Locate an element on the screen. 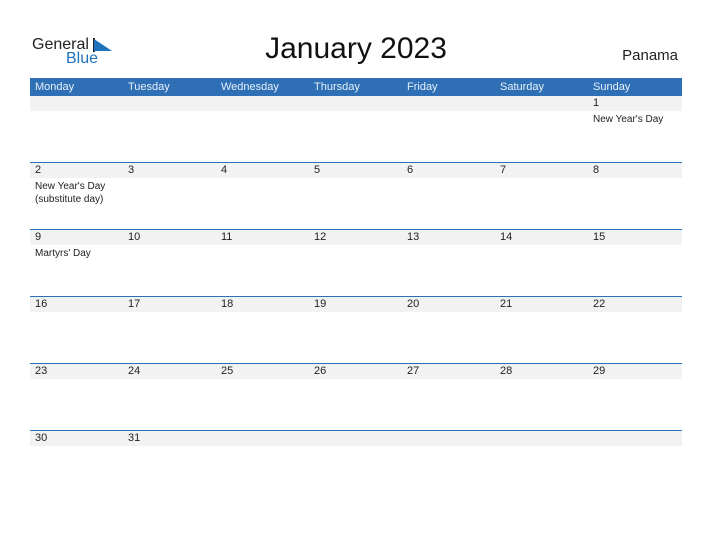  day-number: 15 is located at coordinates (599, 237).